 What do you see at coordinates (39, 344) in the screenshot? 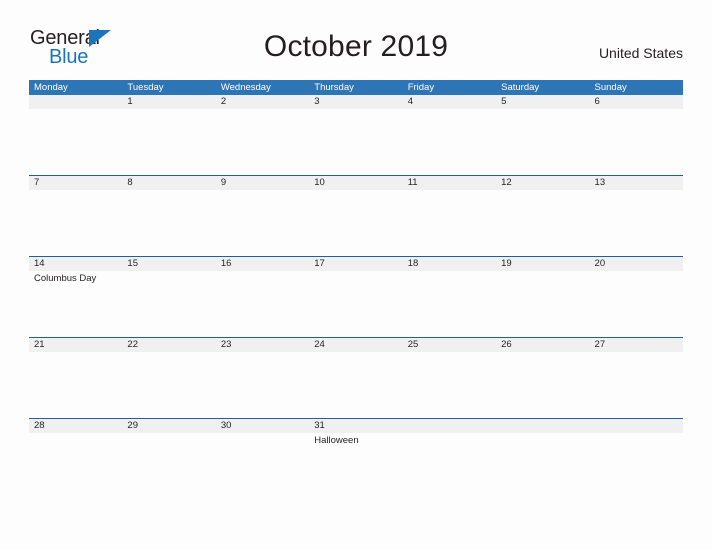
I see `day-number: 21` at bounding box center [39, 344].